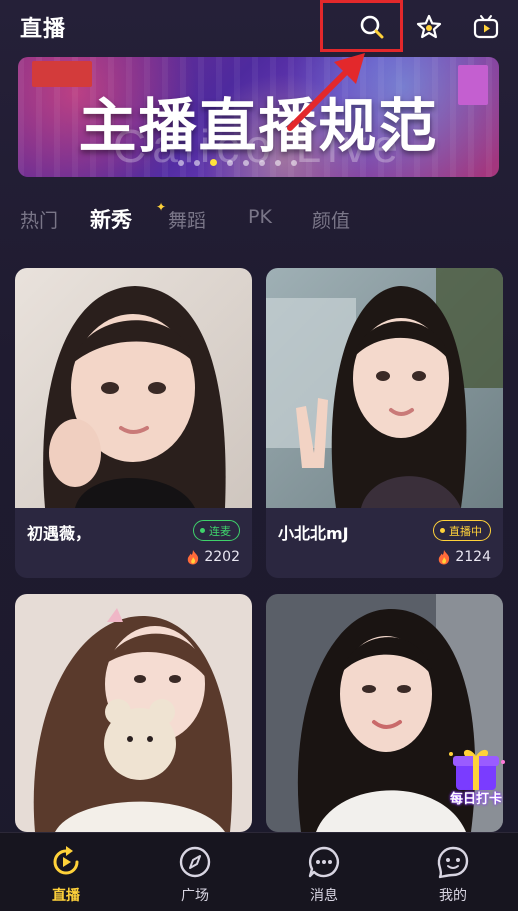 The image size is (518, 911). I want to click on chat-icon, so click(324, 862).